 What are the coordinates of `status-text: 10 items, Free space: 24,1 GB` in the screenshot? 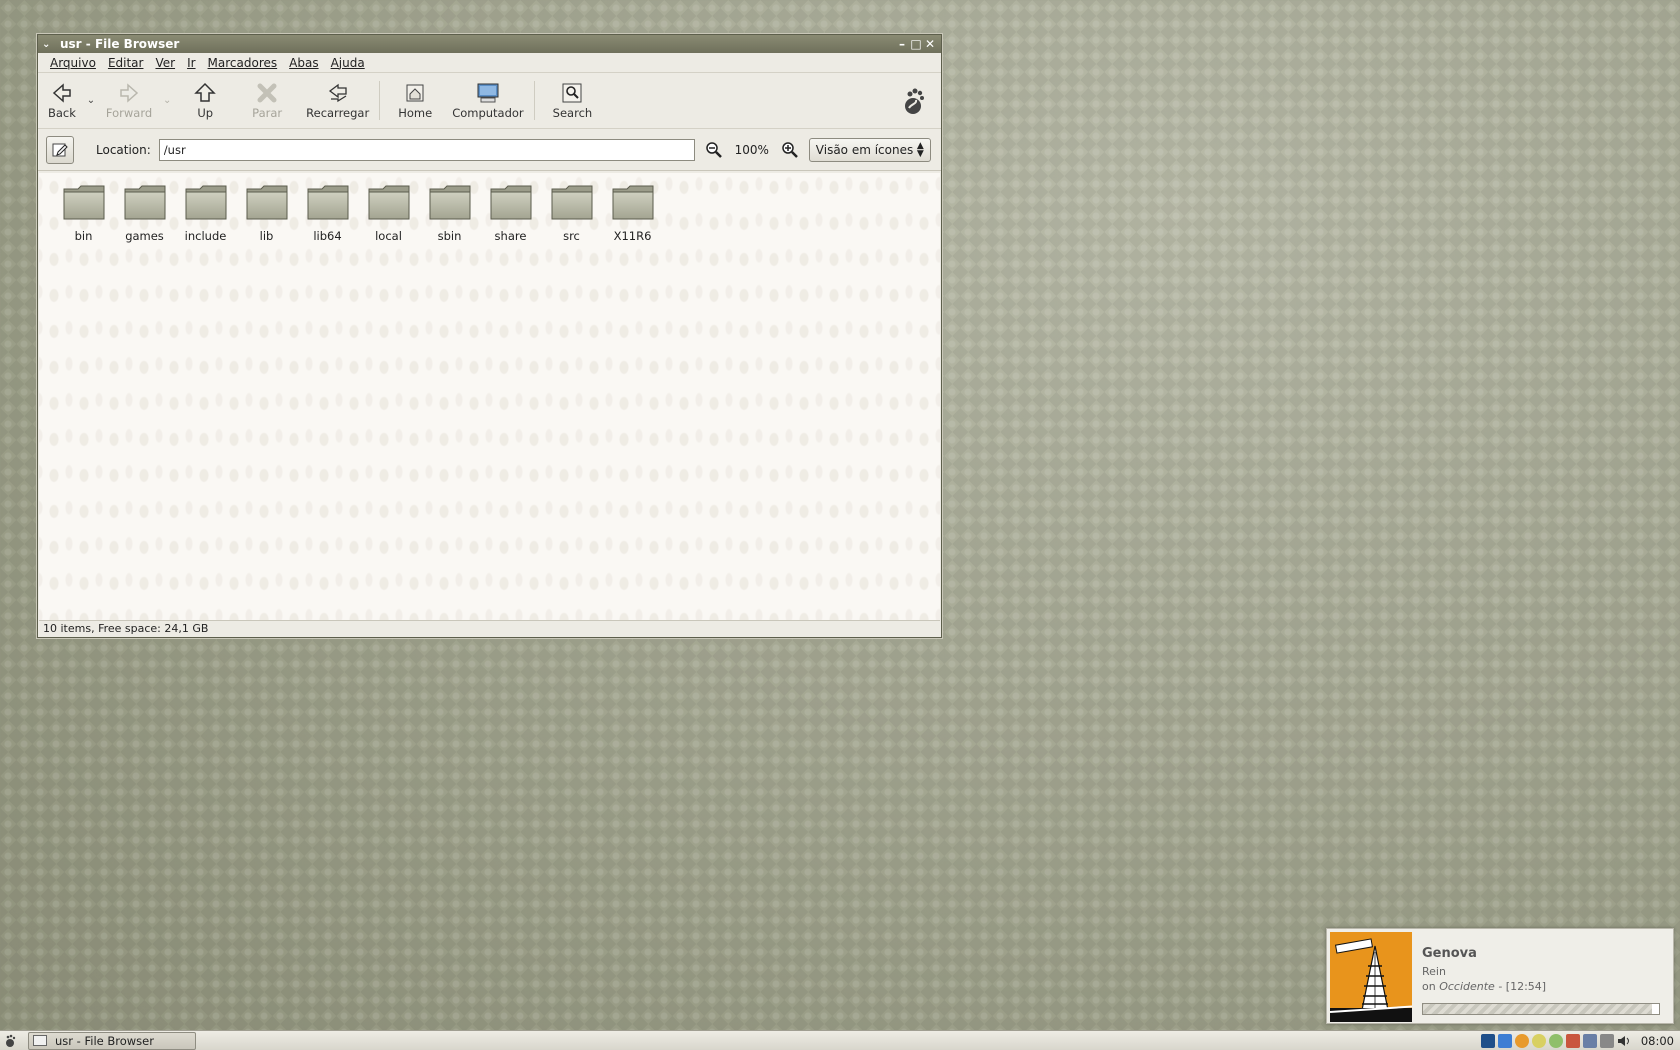 It's located at (126, 628).